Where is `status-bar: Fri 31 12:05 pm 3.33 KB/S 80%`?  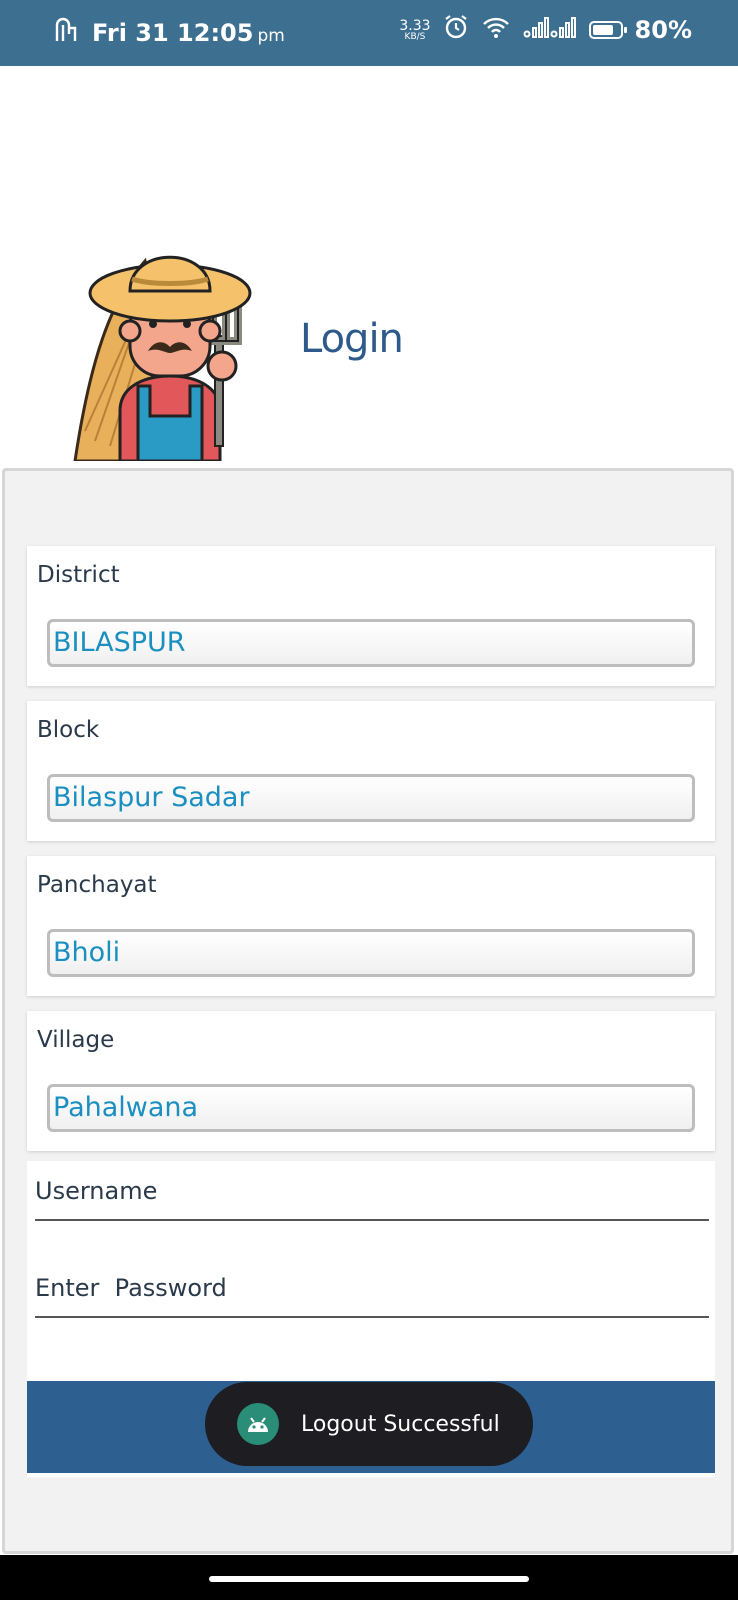 status-bar: Fri 31 12:05 pm 3.33 KB/S 80% is located at coordinates (369, 33).